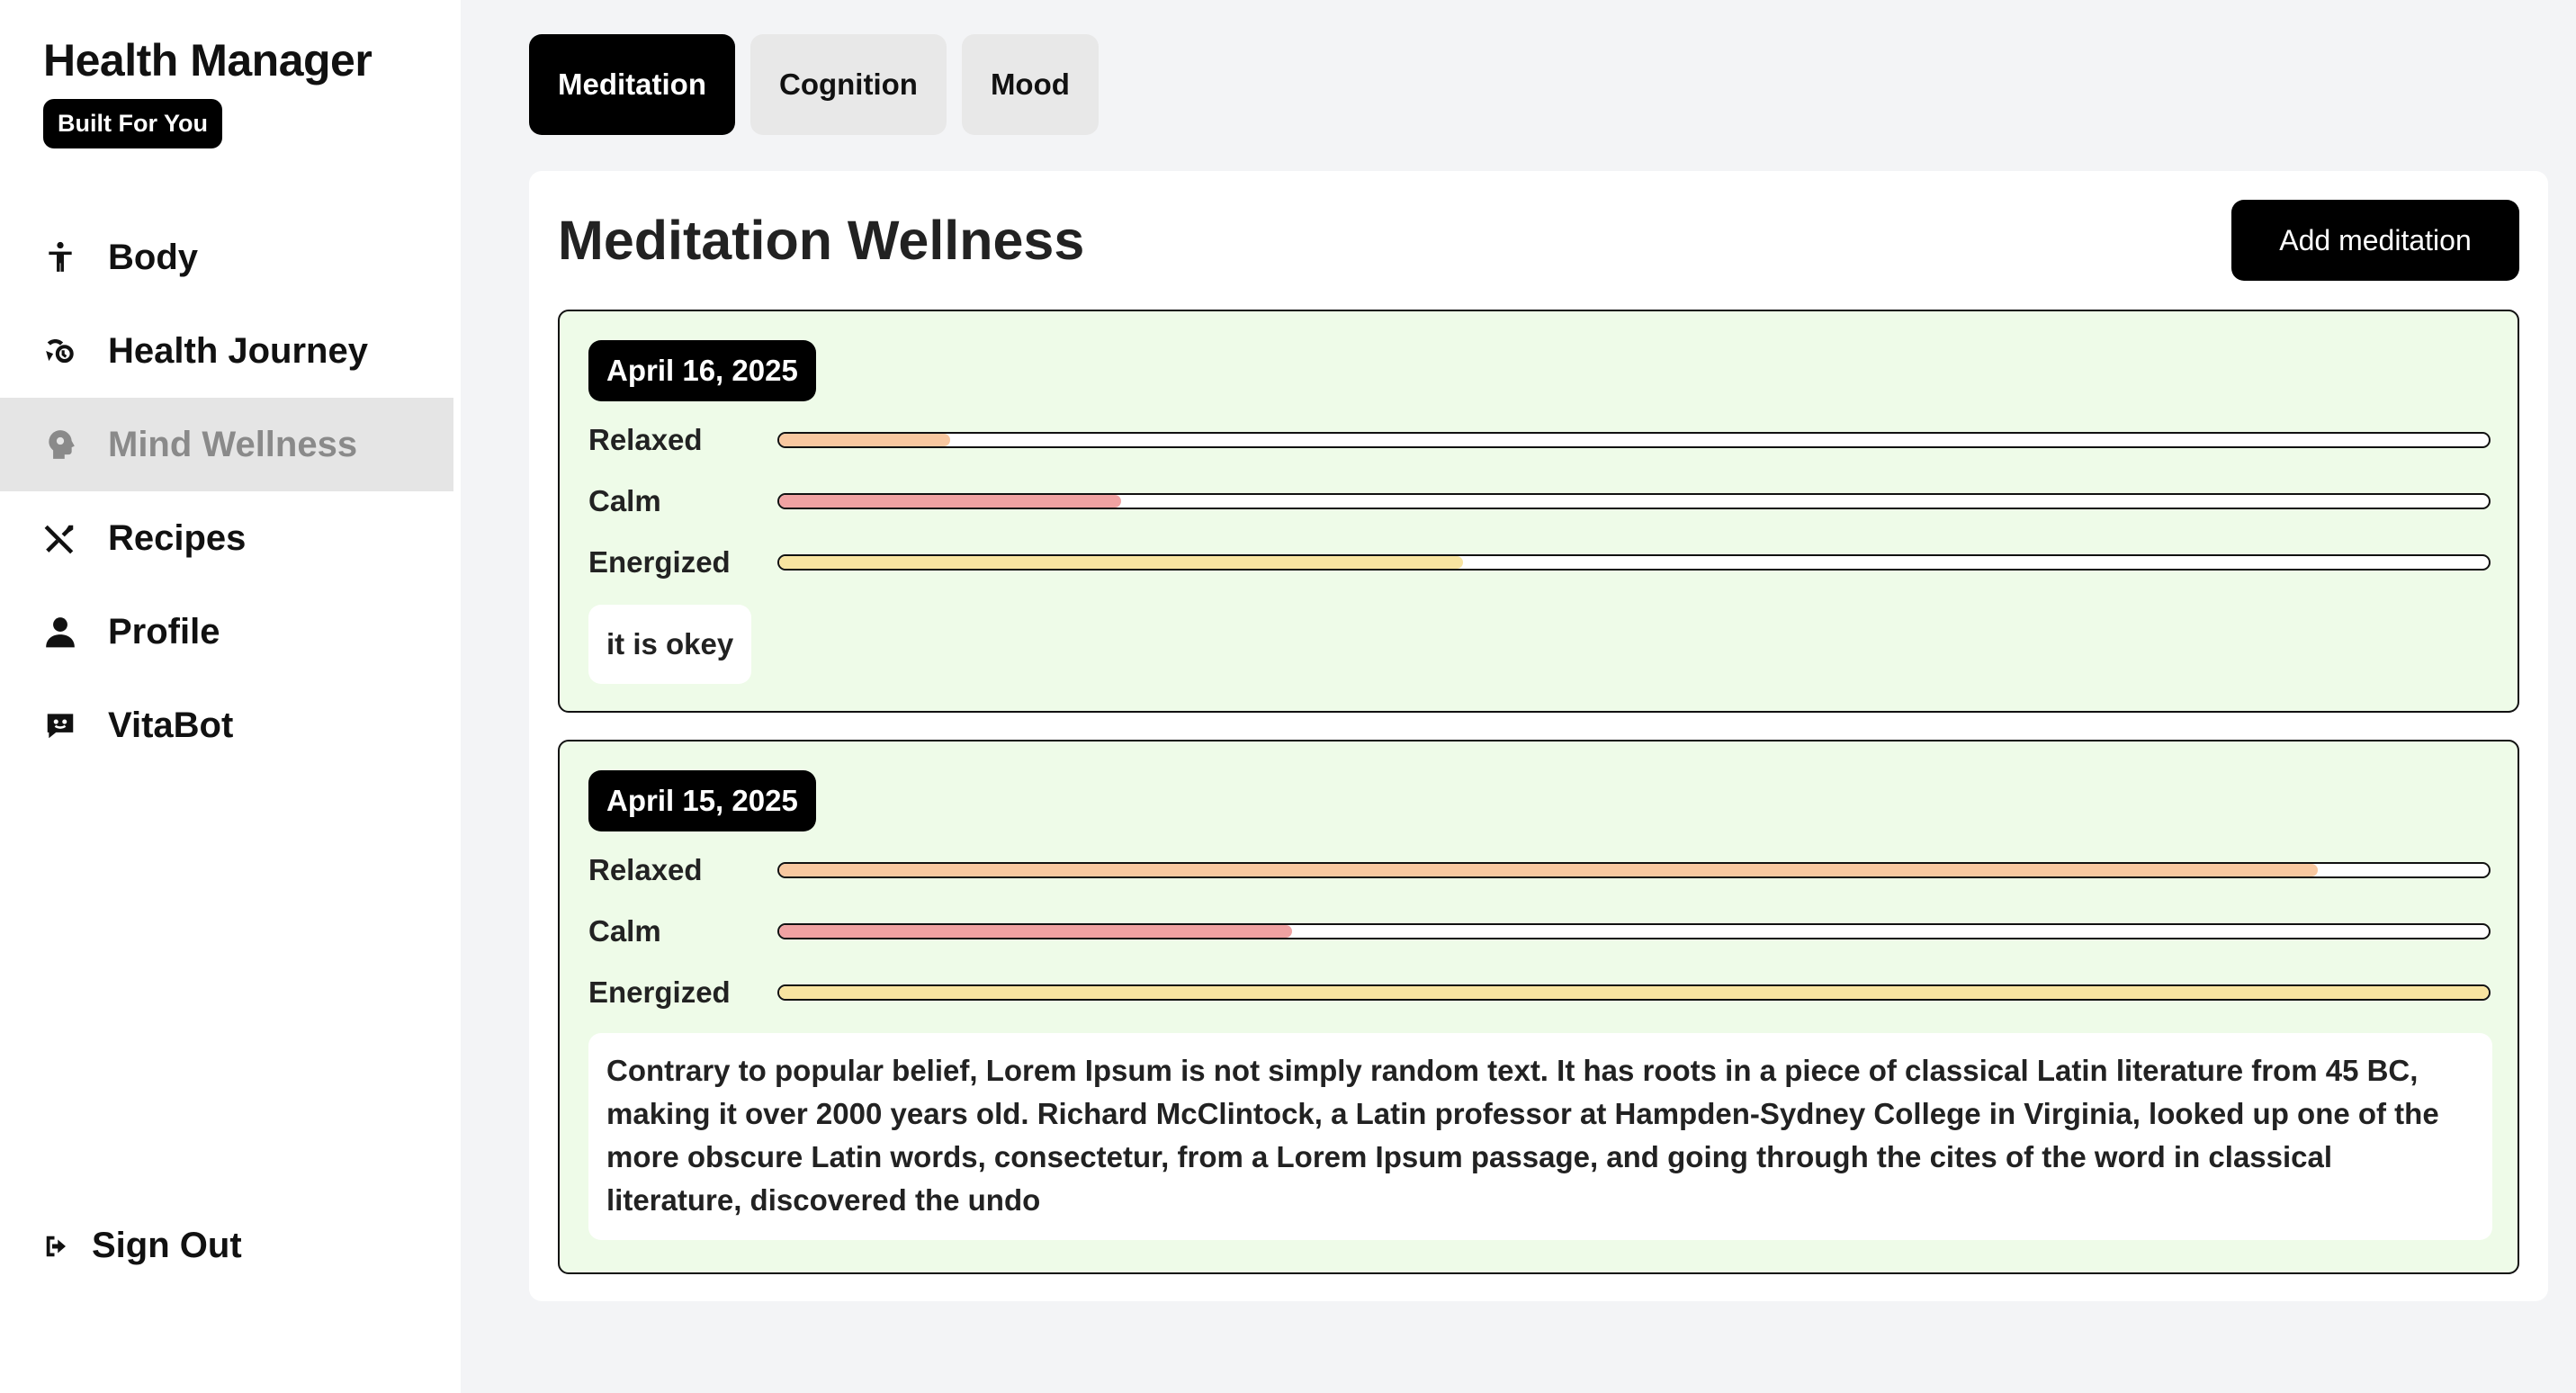  I want to click on sidebar-item-label: Body, so click(153, 257).